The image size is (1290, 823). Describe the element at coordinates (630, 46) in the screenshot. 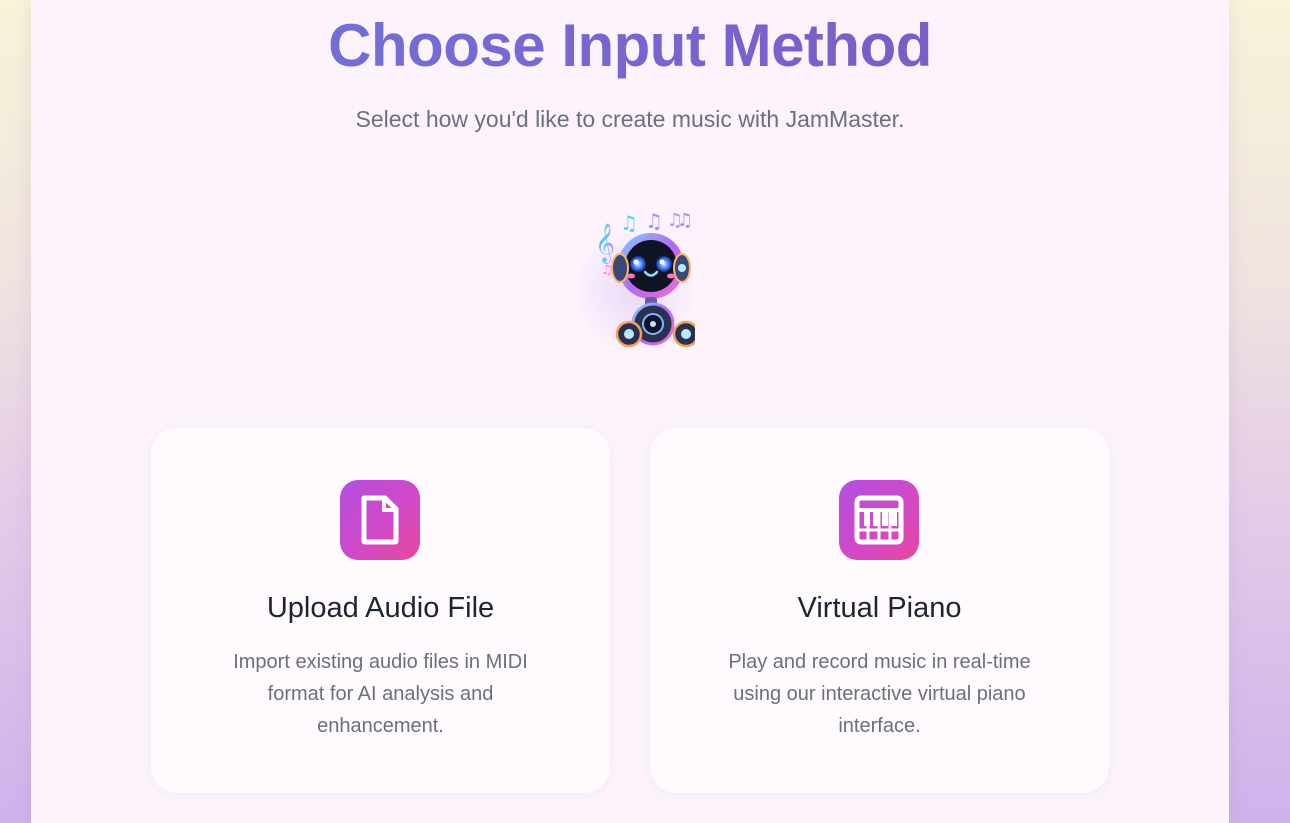

I see `page-title: Choose Input Method` at that location.